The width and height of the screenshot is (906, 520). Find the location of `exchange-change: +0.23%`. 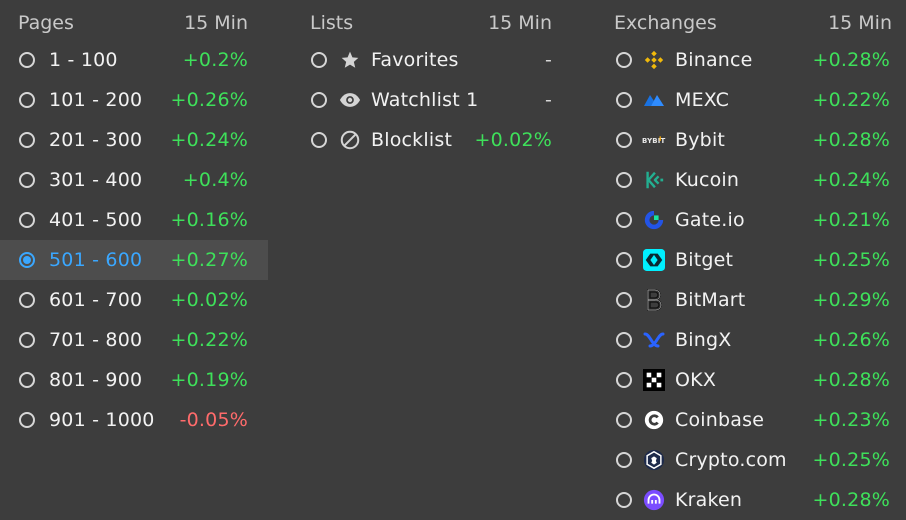

exchange-change: +0.23% is located at coordinates (851, 420).